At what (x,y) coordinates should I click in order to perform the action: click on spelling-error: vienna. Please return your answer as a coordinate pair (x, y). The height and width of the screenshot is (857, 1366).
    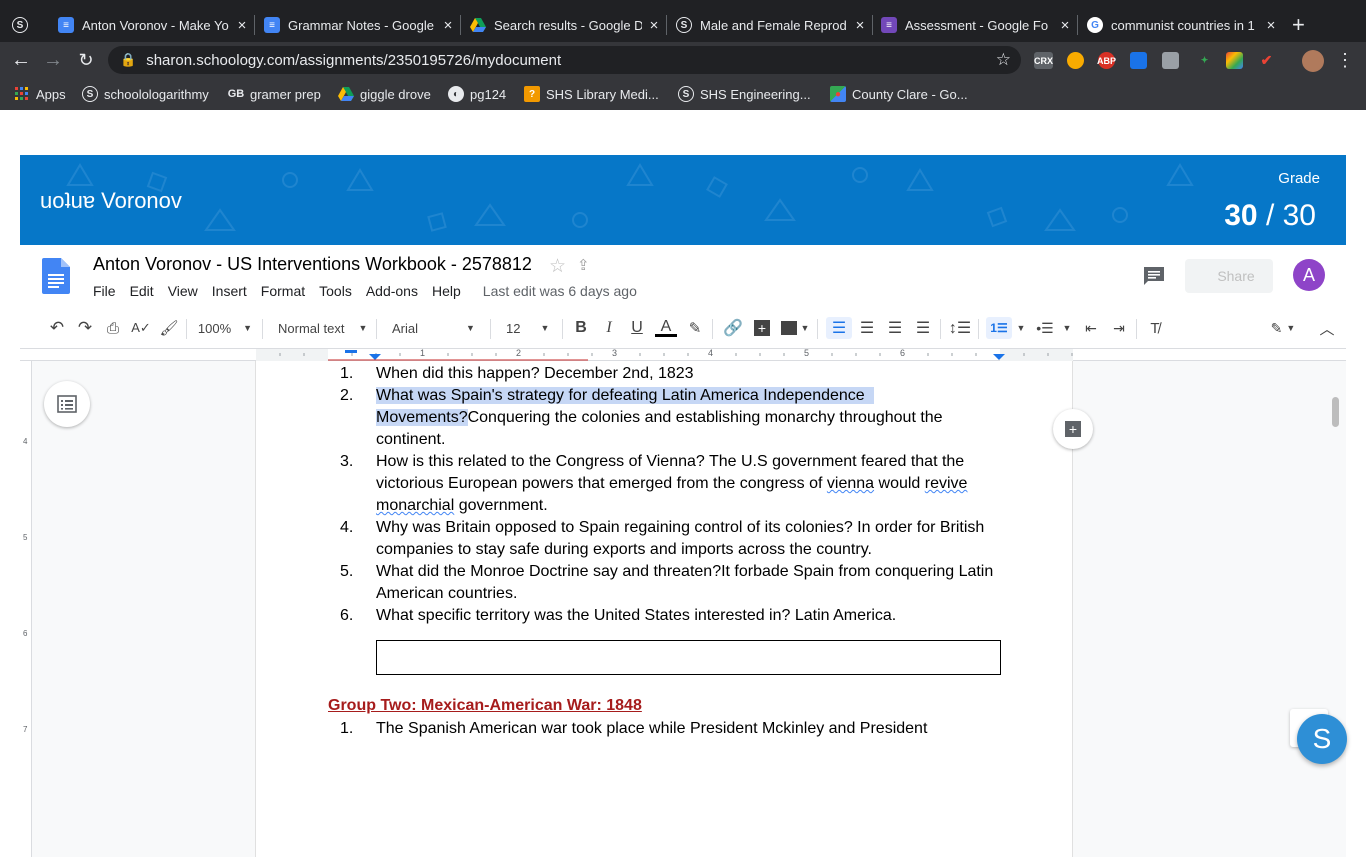
    Looking at the image, I should click on (850, 483).